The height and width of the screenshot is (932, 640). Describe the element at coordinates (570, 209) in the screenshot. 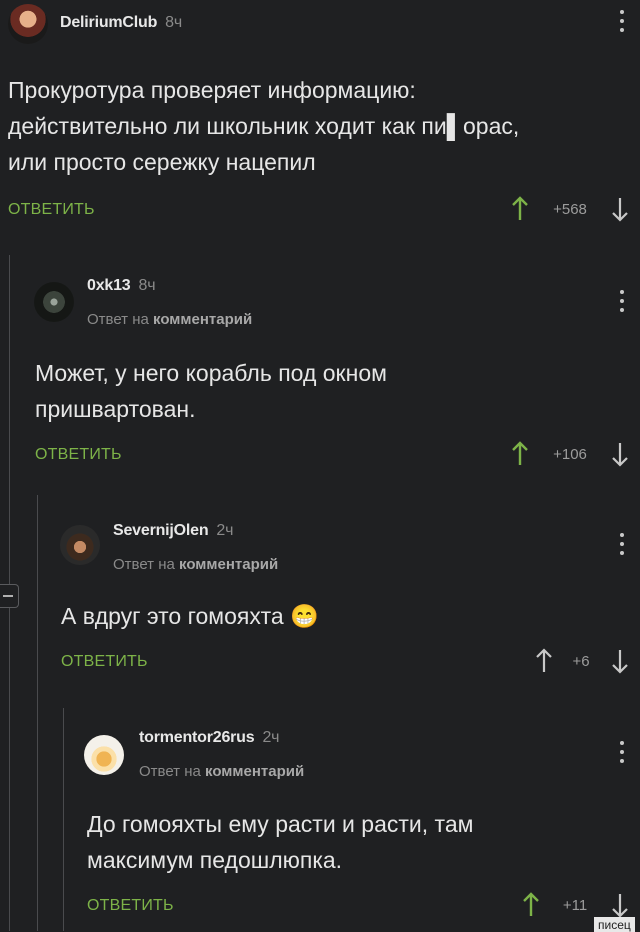

I see `score: +568` at that location.